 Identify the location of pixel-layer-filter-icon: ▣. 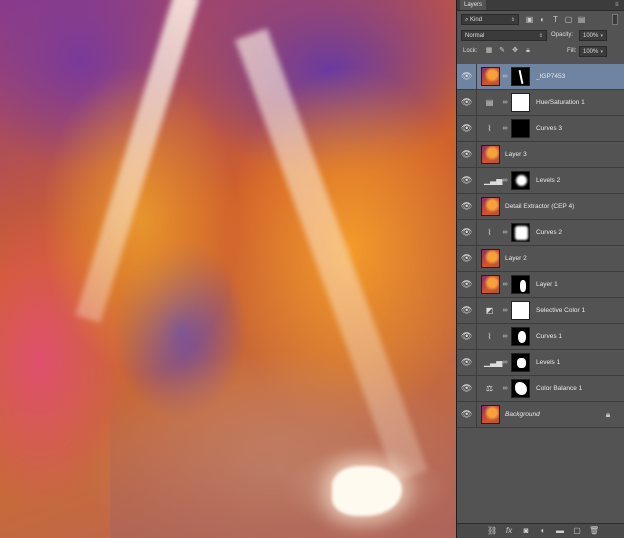
(529, 19).